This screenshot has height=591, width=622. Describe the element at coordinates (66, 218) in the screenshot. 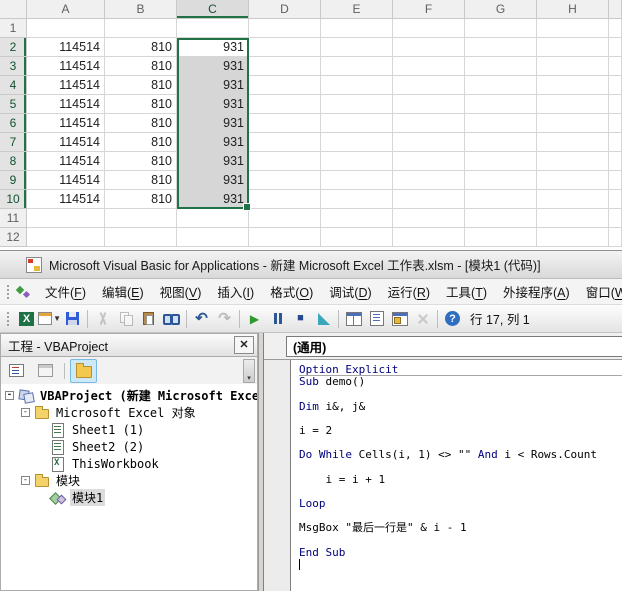

I see `cell-A11` at that location.